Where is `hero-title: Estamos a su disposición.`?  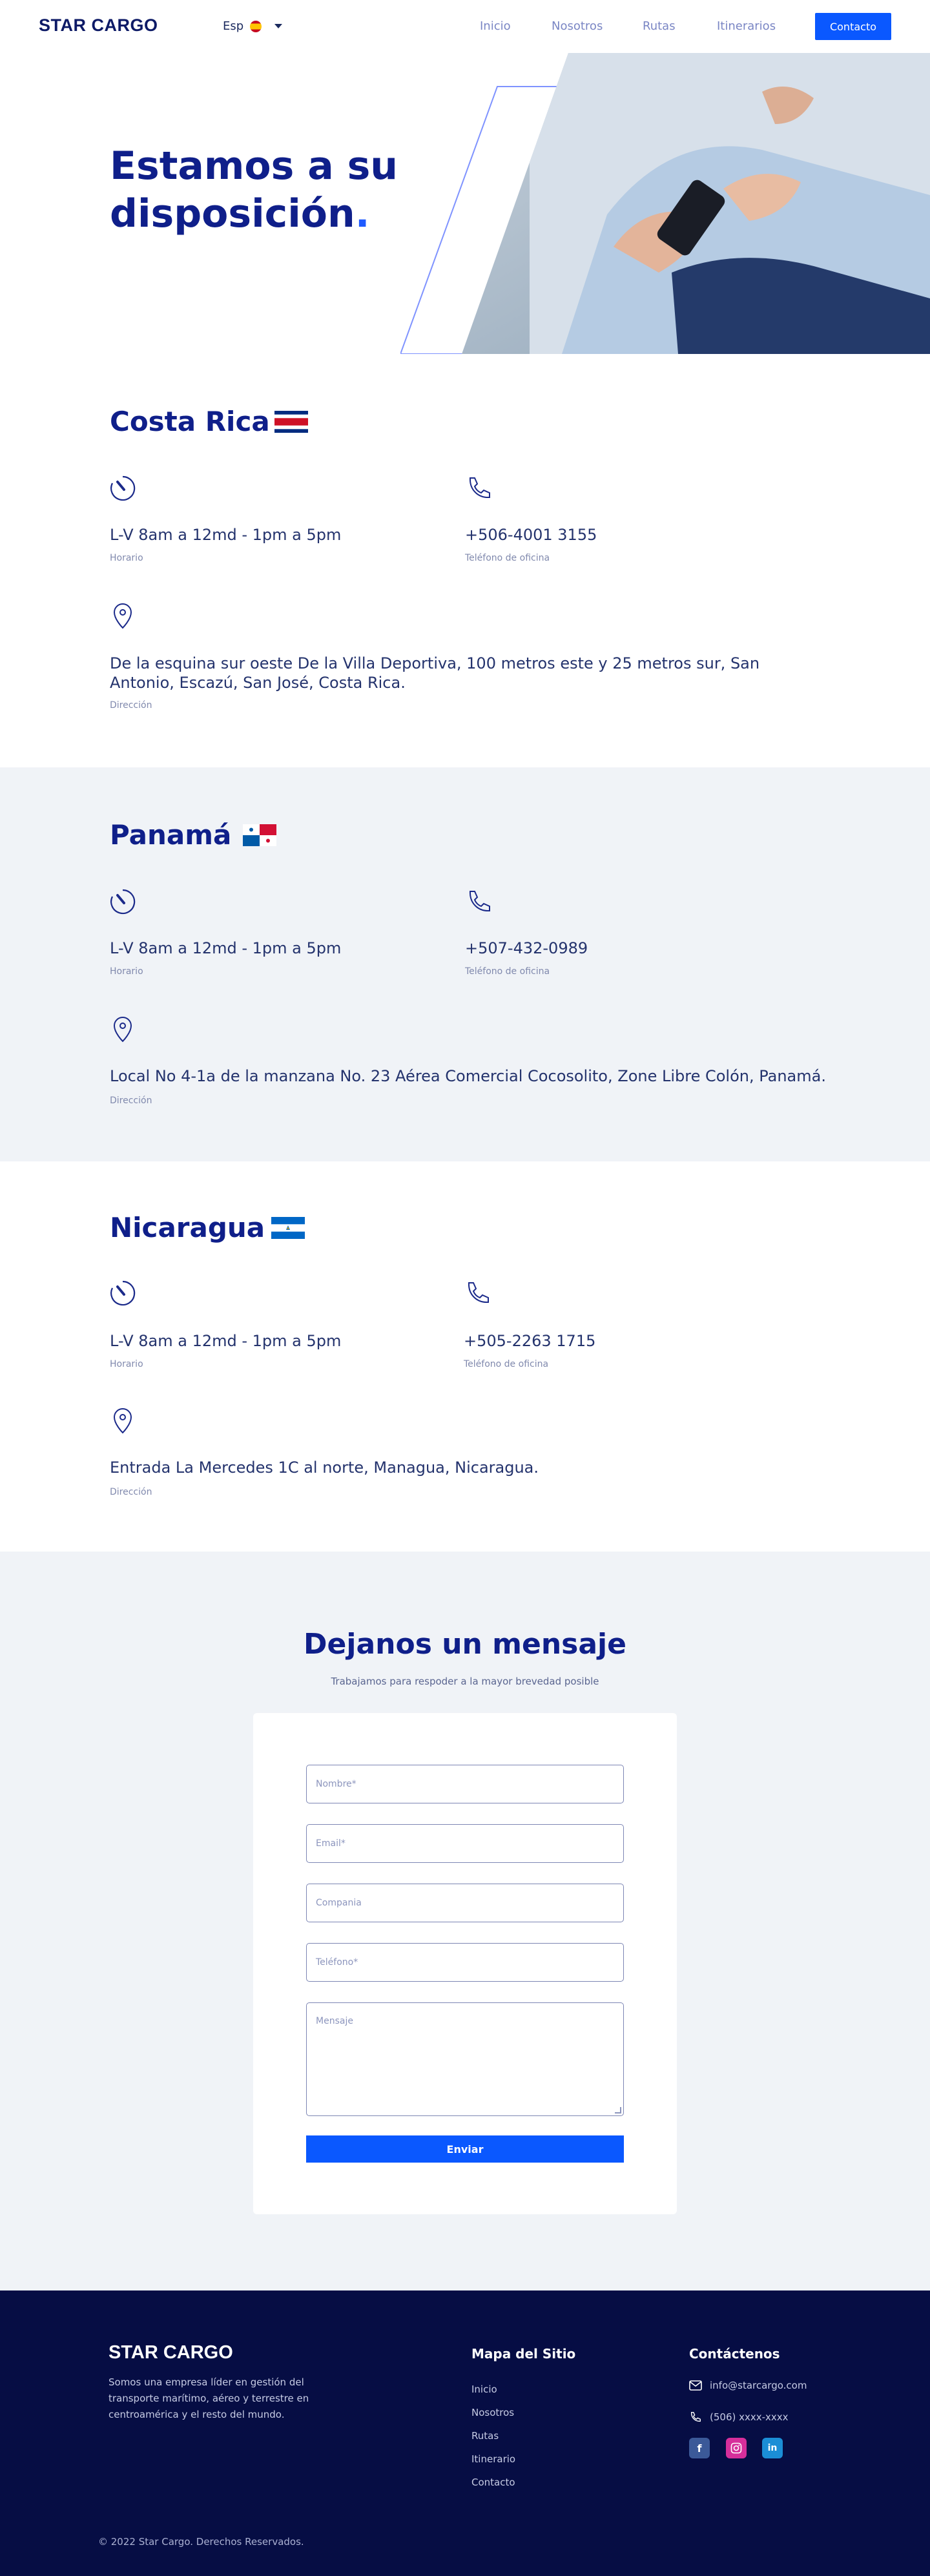
hero-title: Estamos a su disposición. is located at coordinates (254, 190).